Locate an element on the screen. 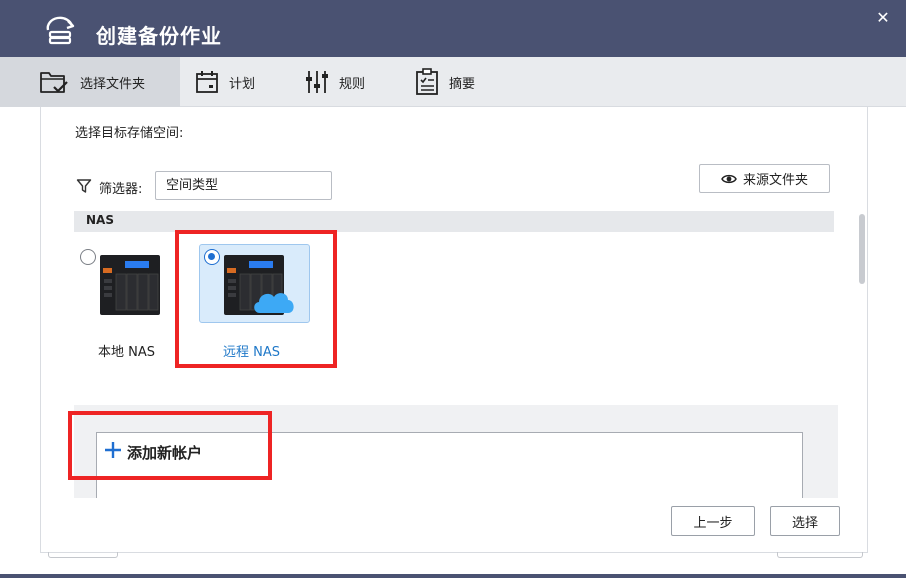 Image resolution: width=906 pixels, height=578 pixels. step-label-select-folder: 选择文件夹 is located at coordinates (113, 84).